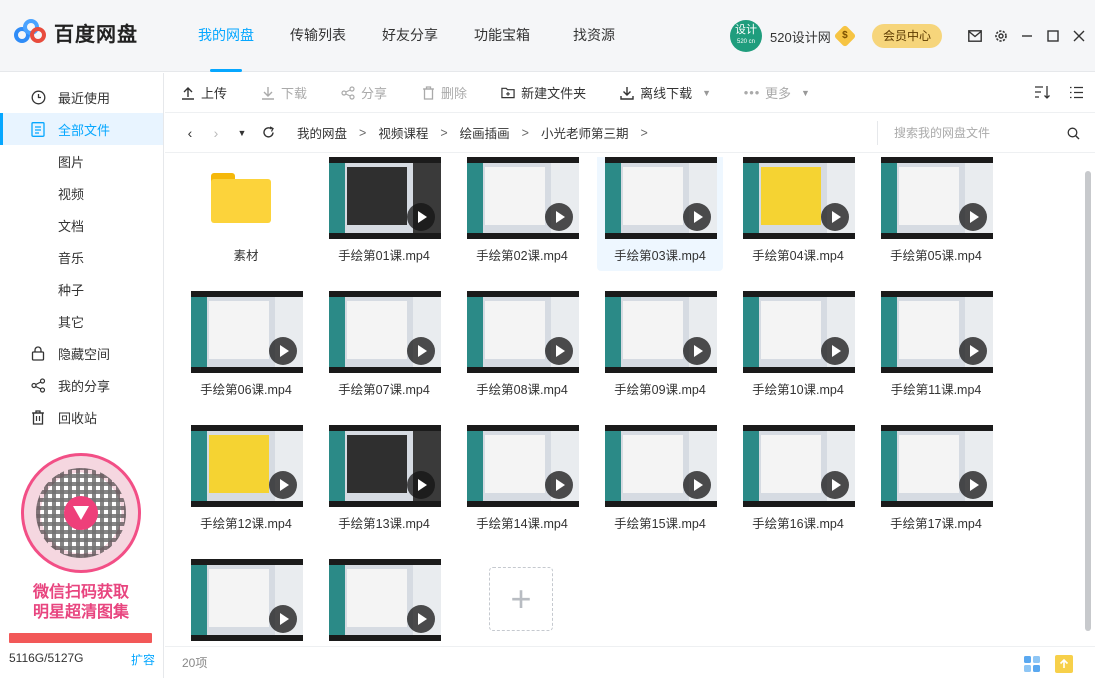  What do you see at coordinates (246, 343) in the screenshot?
I see `video-file-item: 手绘第06课.mp4` at bounding box center [246, 343].